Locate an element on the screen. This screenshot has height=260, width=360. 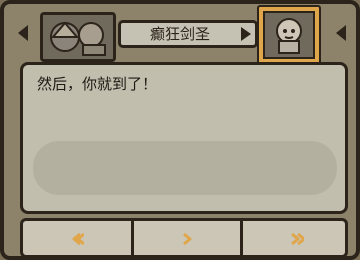
next-button is located at coordinates (187, 238).